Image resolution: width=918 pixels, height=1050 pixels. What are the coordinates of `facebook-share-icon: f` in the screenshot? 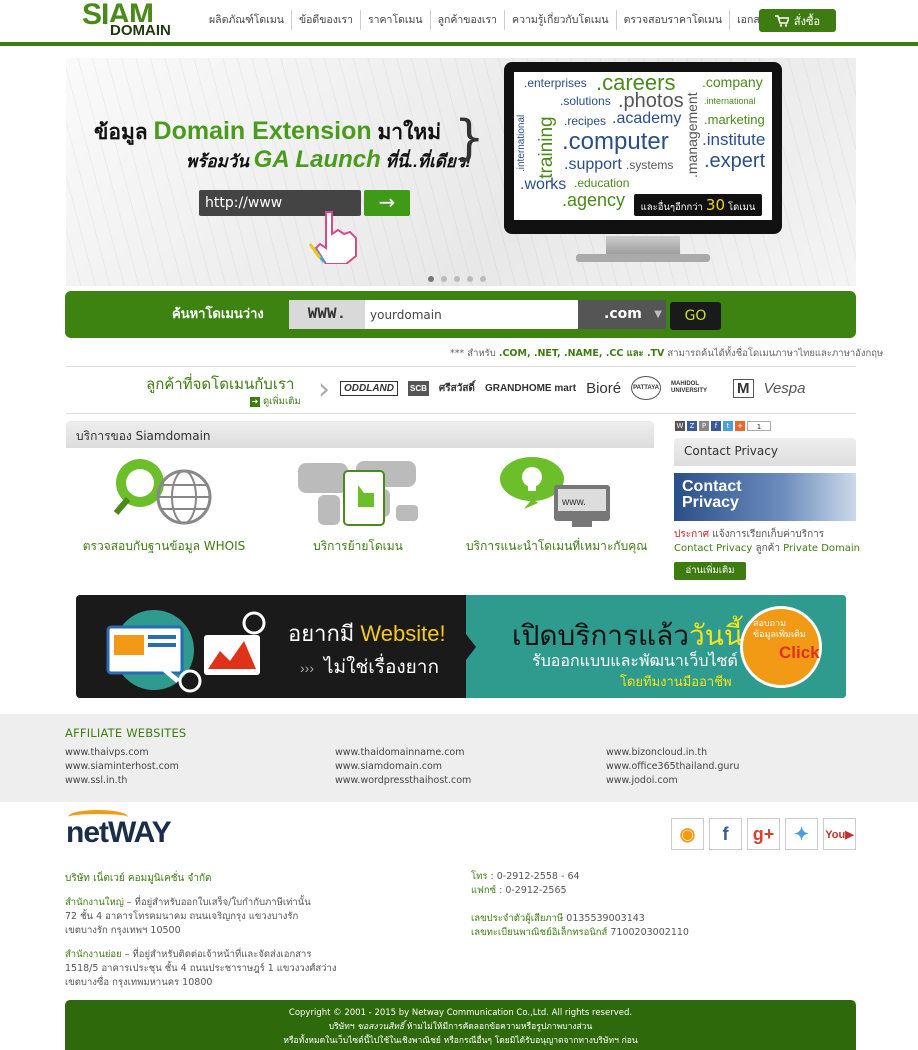 It's located at (716, 426).